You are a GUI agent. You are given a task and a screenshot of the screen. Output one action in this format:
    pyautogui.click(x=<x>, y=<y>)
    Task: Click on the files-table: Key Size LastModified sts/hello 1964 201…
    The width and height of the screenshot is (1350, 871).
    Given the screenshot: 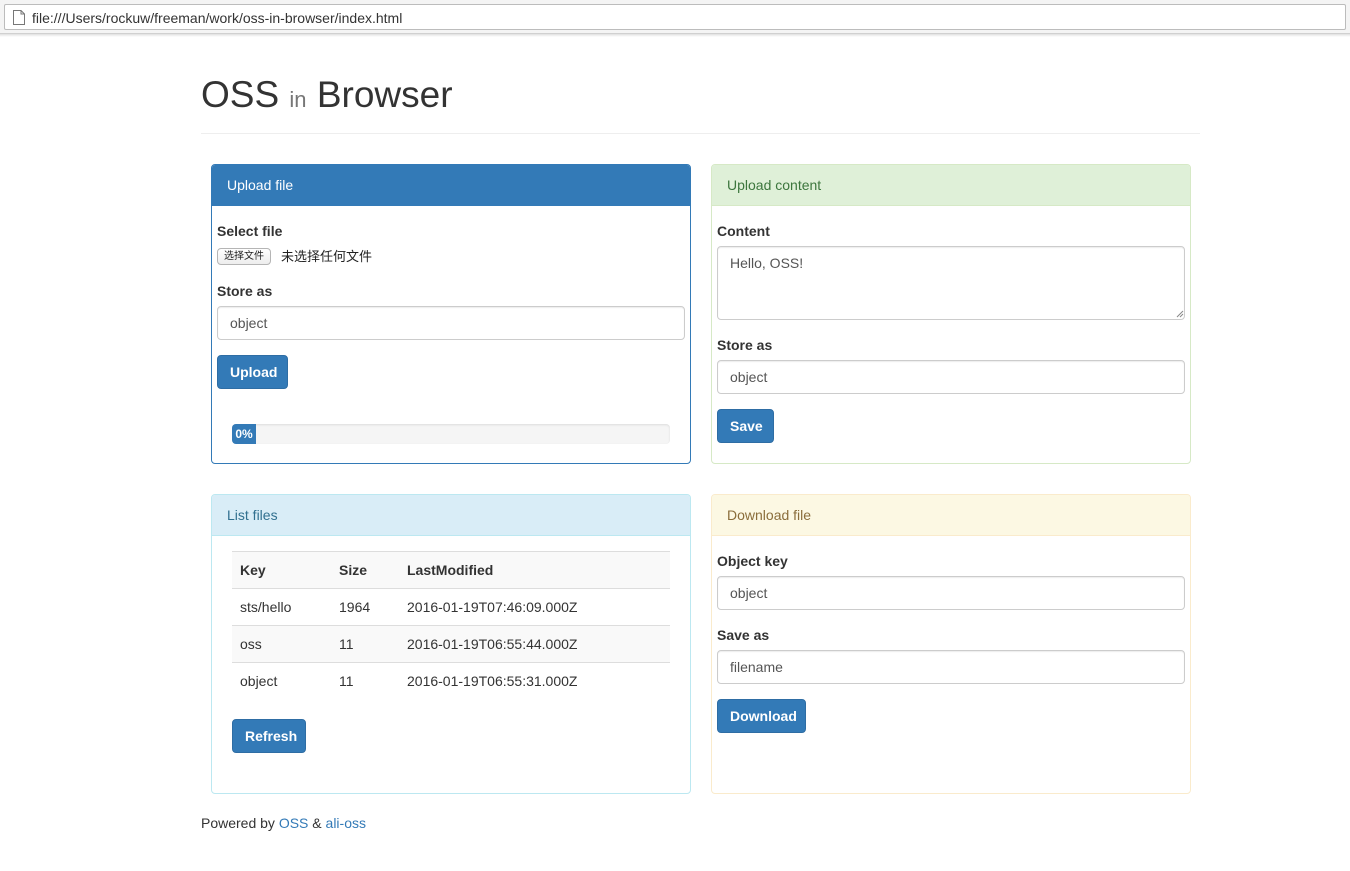 What is the action you would take?
    pyautogui.click(x=451, y=625)
    